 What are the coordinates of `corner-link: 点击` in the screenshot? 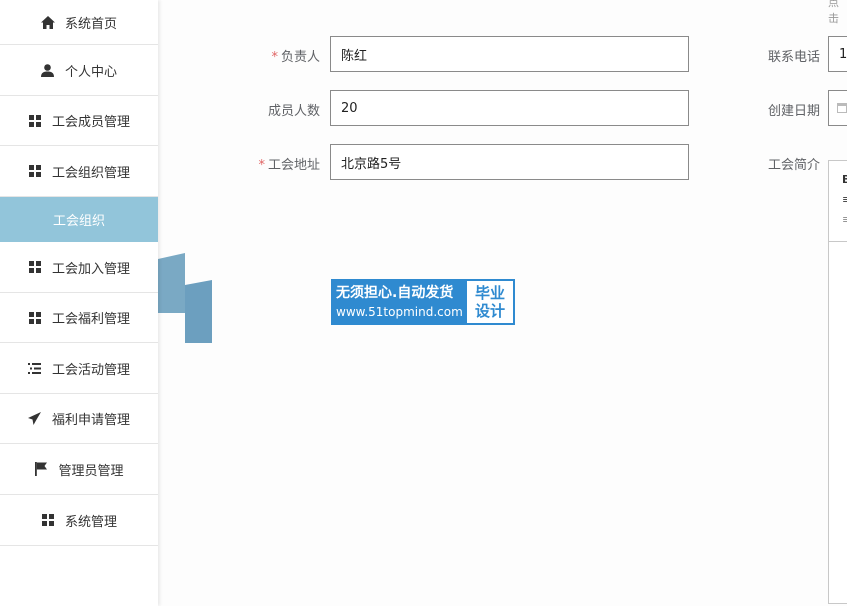 It's located at (837, 13).